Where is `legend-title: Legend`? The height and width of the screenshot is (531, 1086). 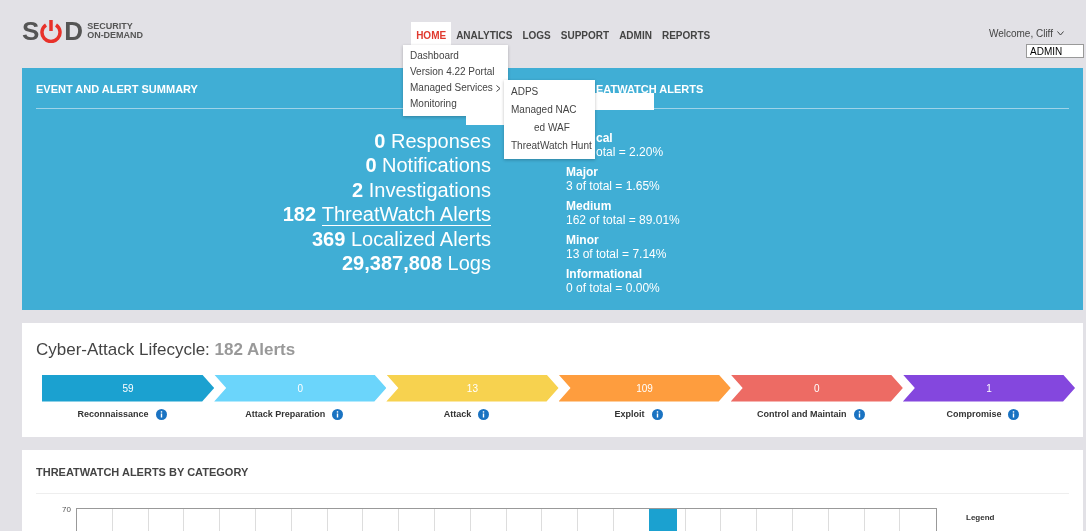
legend-title: Legend is located at coordinates (980, 517).